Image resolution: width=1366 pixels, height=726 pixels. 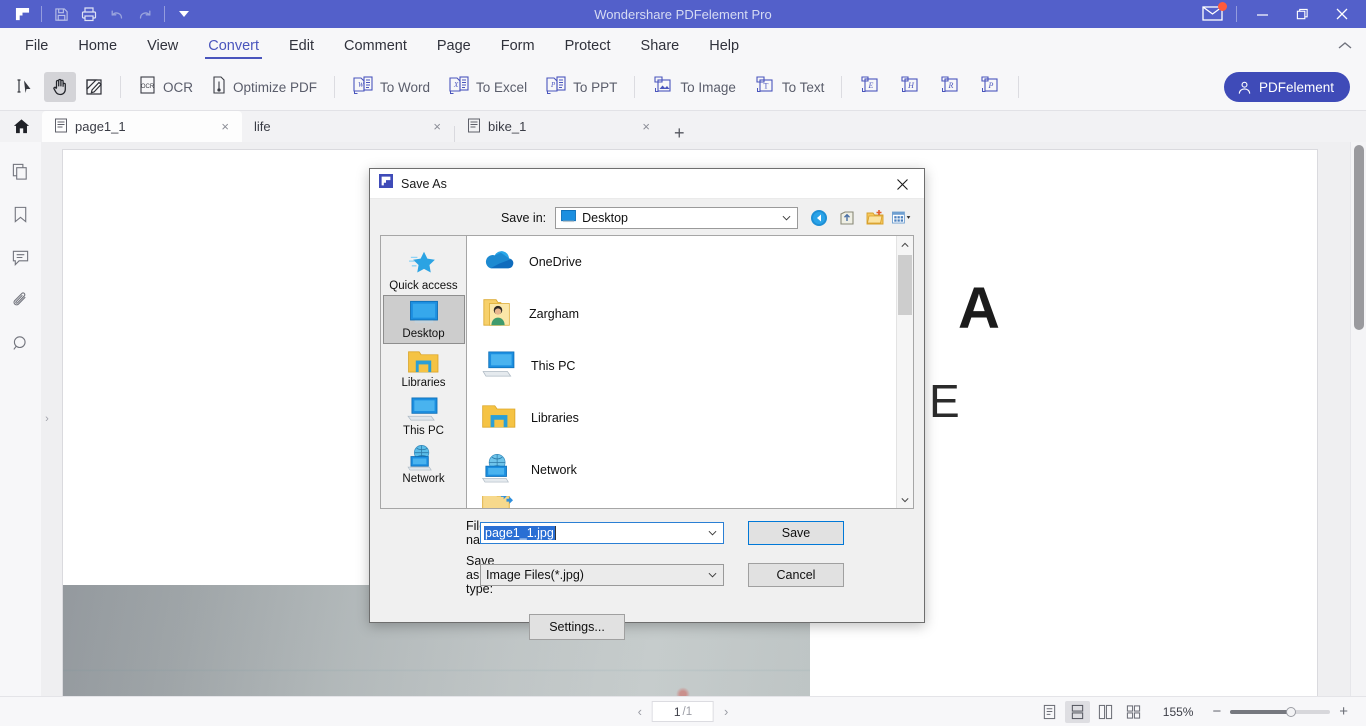 I want to click on file-item-network: Network, so click(x=690, y=470).